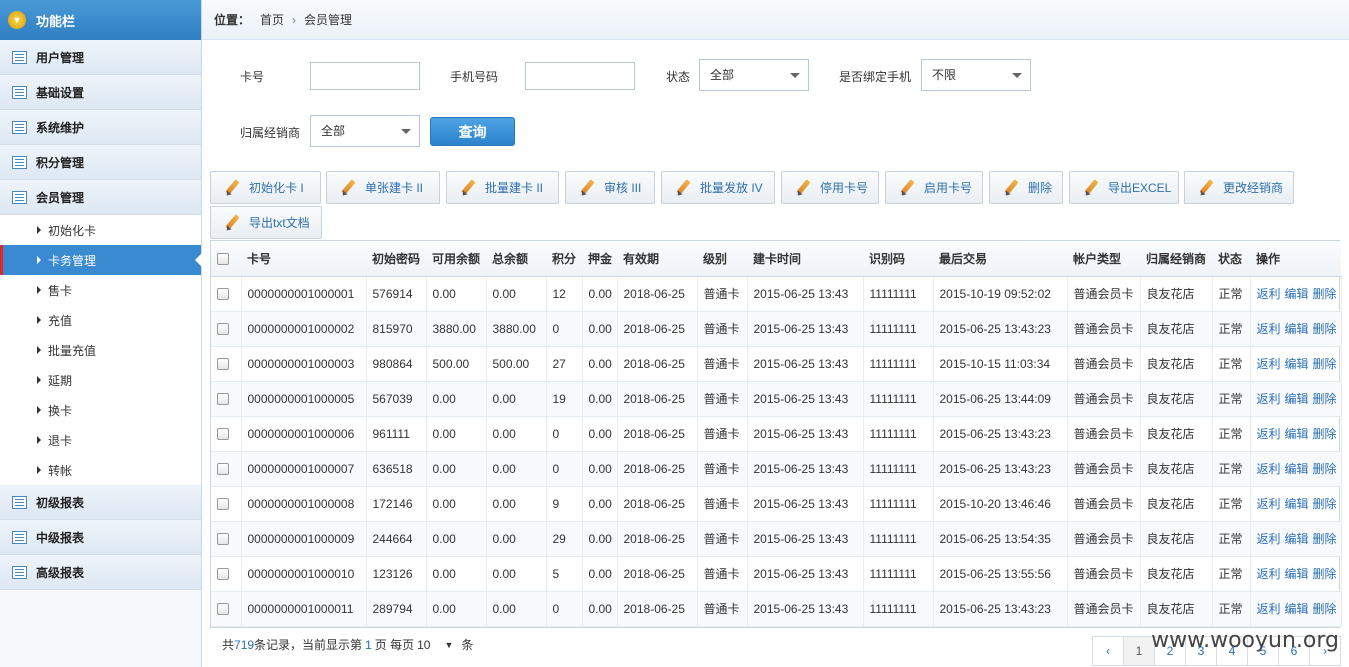 The image size is (1349, 667). What do you see at coordinates (244, 644) in the screenshot?
I see `total-records: 719` at bounding box center [244, 644].